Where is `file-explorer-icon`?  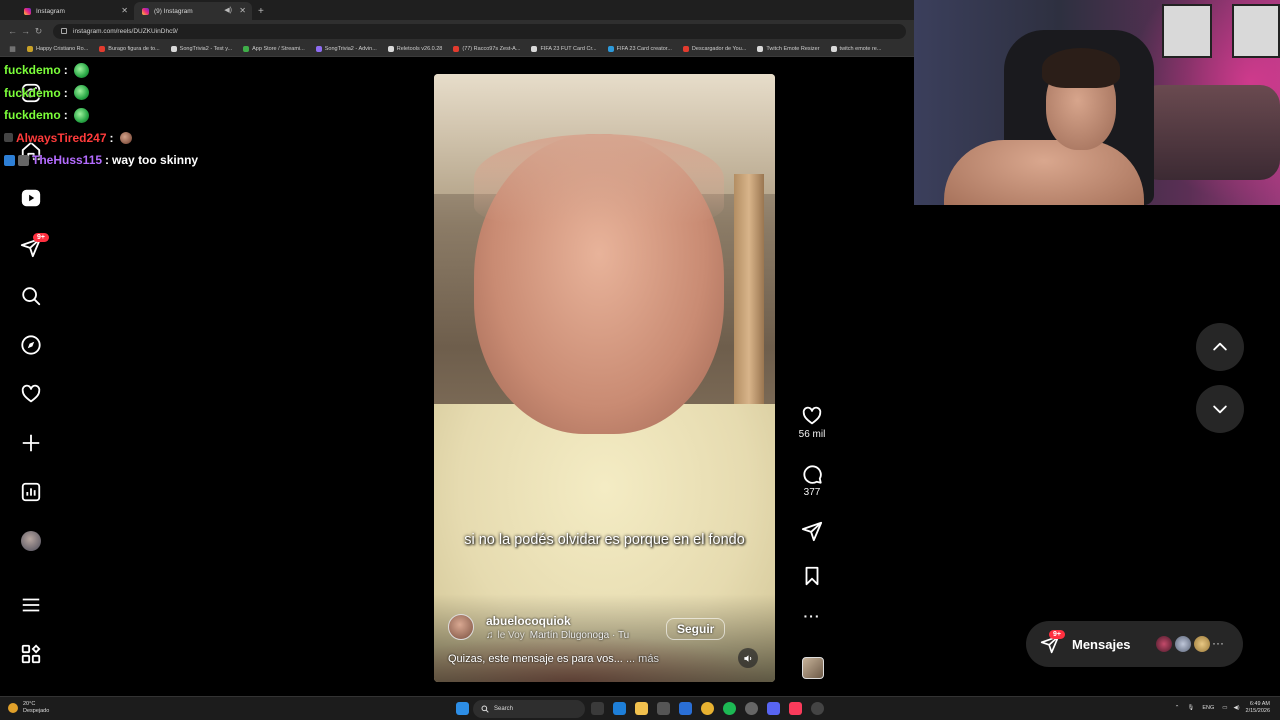 file-explorer-icon is located at coordinates (641, 708).